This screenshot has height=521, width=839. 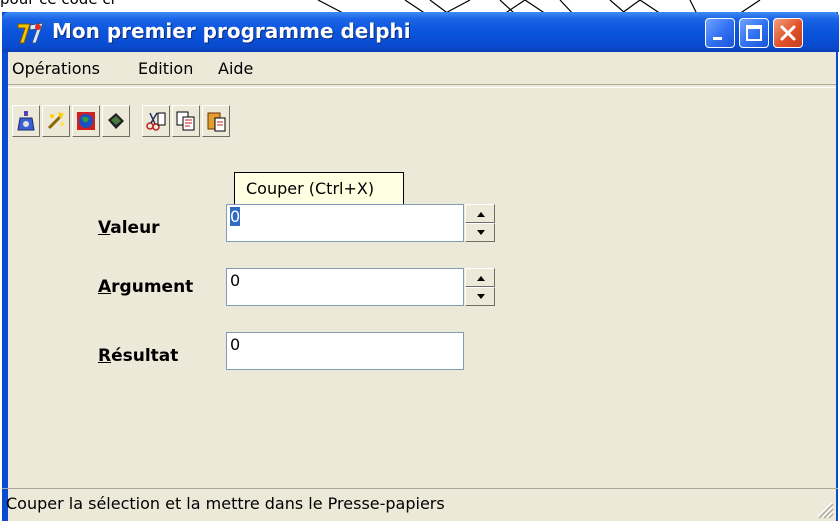 What do you see at coordinates (235, 68) in the screenshot?
I see `menu-aide: Aide` at bounding box center [235, 68].